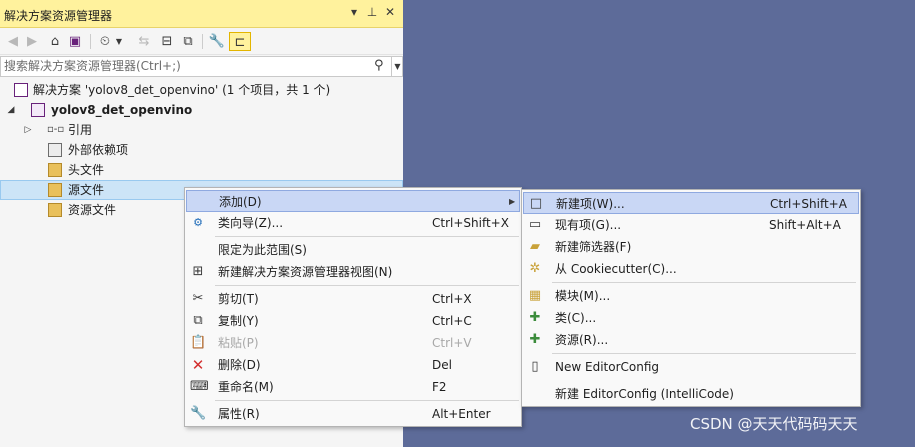  Describe the element at coordinates (11, 110) in the screenshot. I see `expanded-arrow-icon: ◢` at that location.